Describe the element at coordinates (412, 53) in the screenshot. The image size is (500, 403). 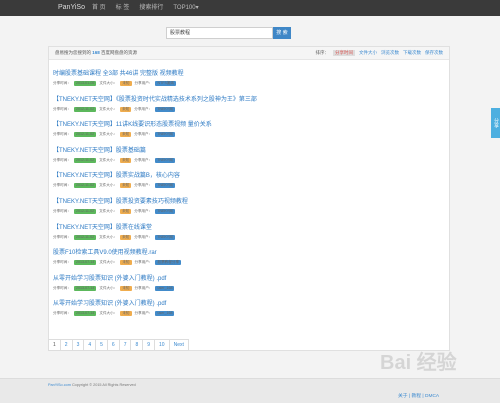
I see `sort-by-downloads: 下载次数` at that location.